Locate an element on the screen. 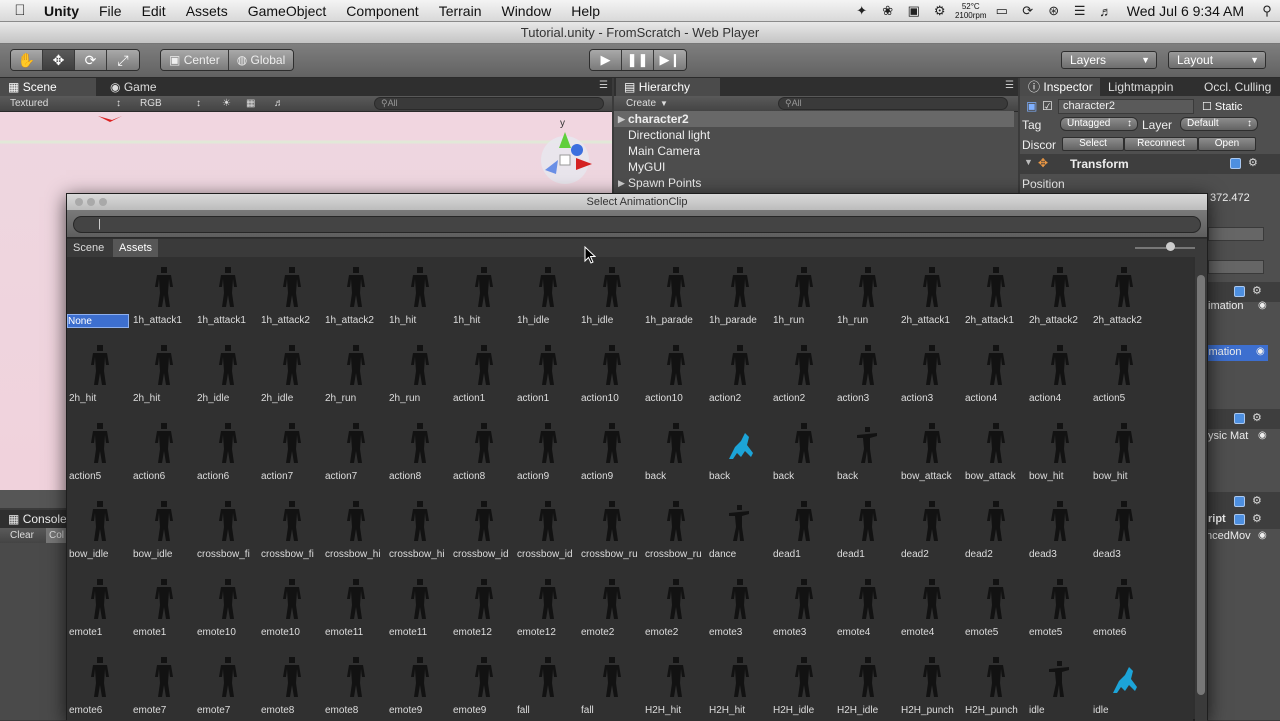 The height and width of the screenshot is (721, 1280). static-checkbox: ☐ Static is located at coordinates (1222, 106).